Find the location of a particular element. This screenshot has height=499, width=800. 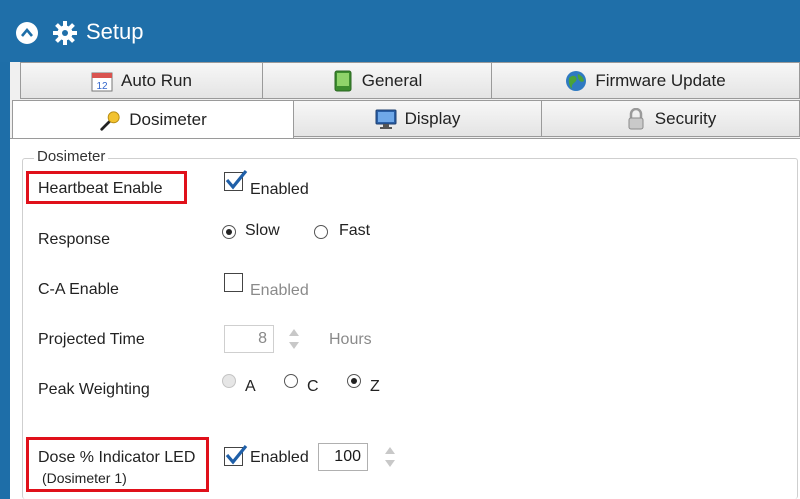

peak-weighting-a-label: A is located at coordinates (250, 386).